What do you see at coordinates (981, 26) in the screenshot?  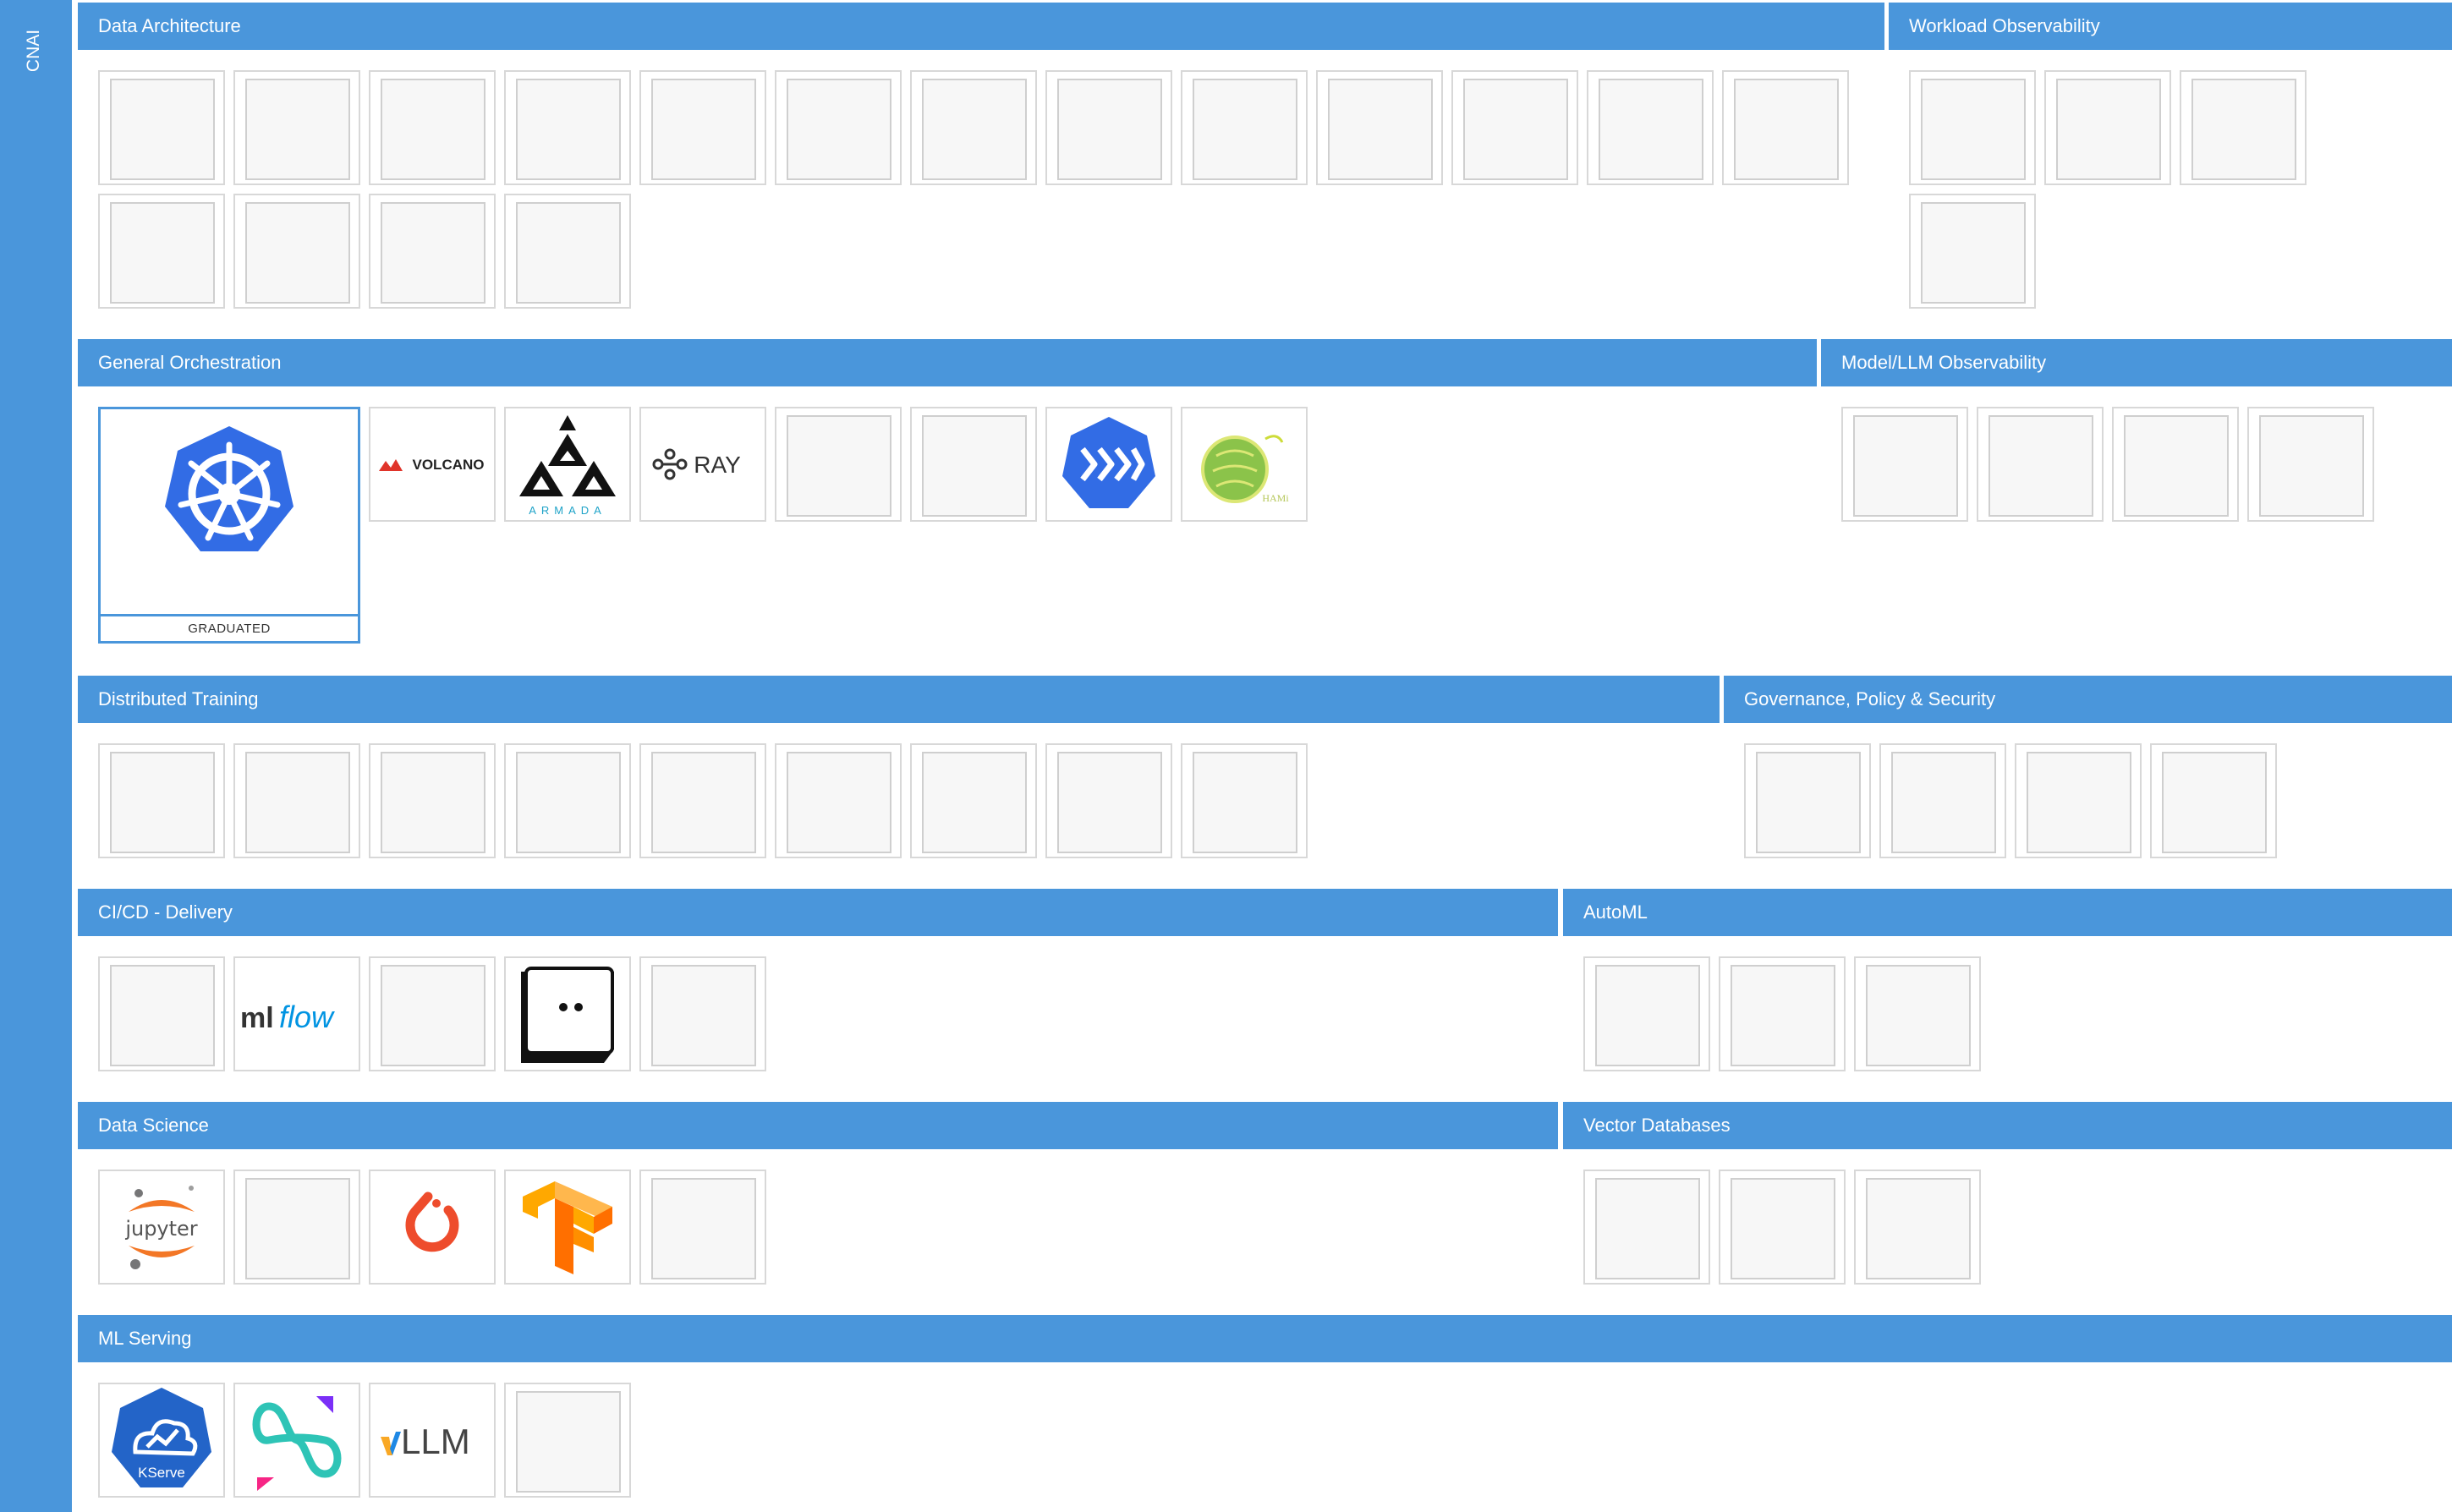 I see `section-header-data-architecture: Data Architecture` at bounding box center [981, 26].